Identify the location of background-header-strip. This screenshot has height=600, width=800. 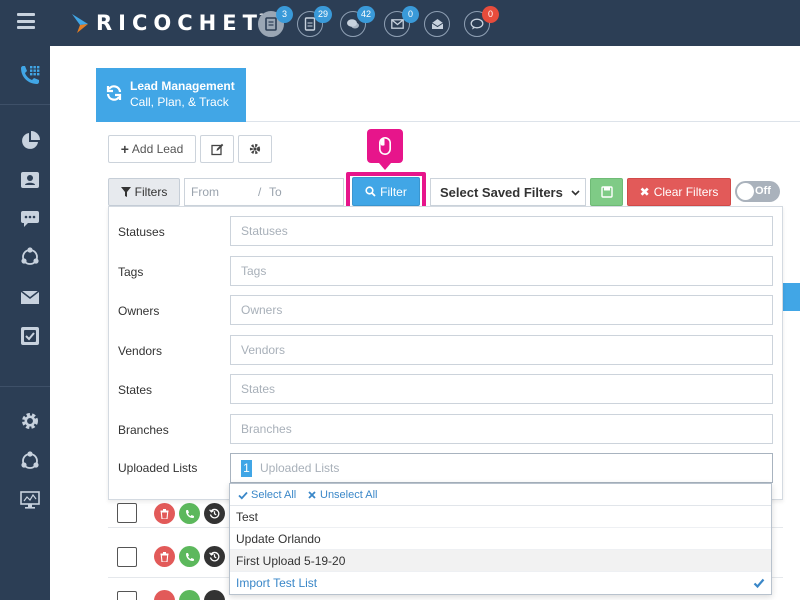
(791, 297).